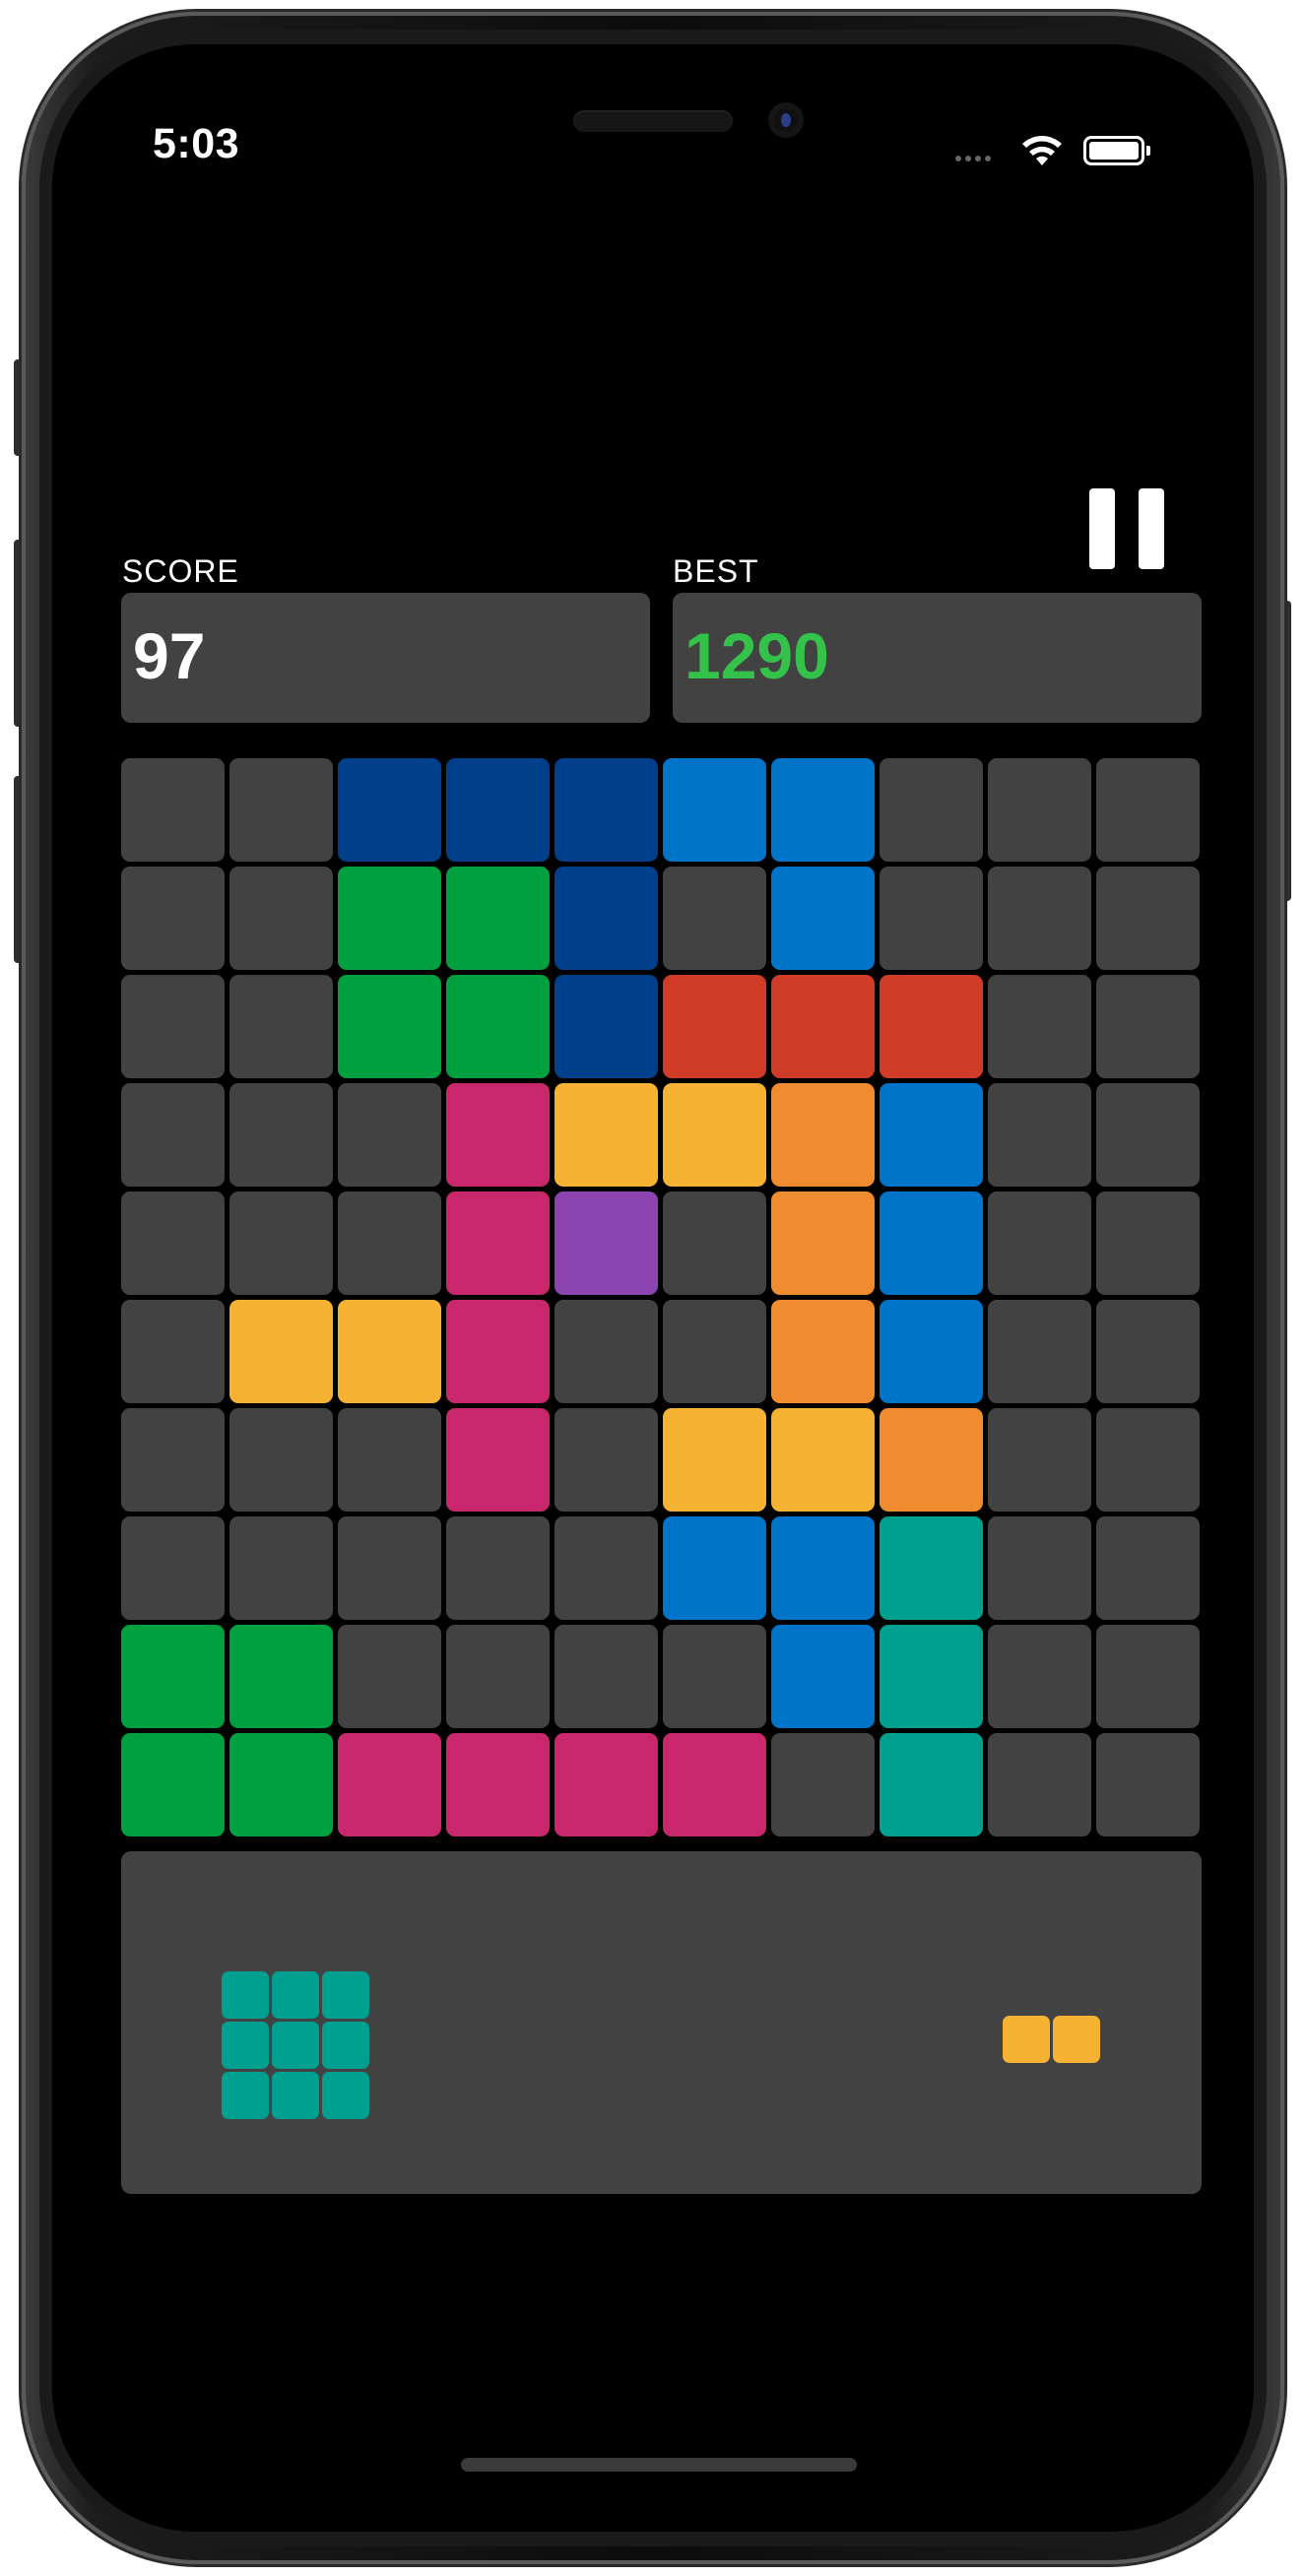 This screenshot has width=1305, height=2576. What do you see at coordinates (1053, 2041) in the screenshot?
I see `piece-yellow-1x2` at bounding box center [1053, 2041].